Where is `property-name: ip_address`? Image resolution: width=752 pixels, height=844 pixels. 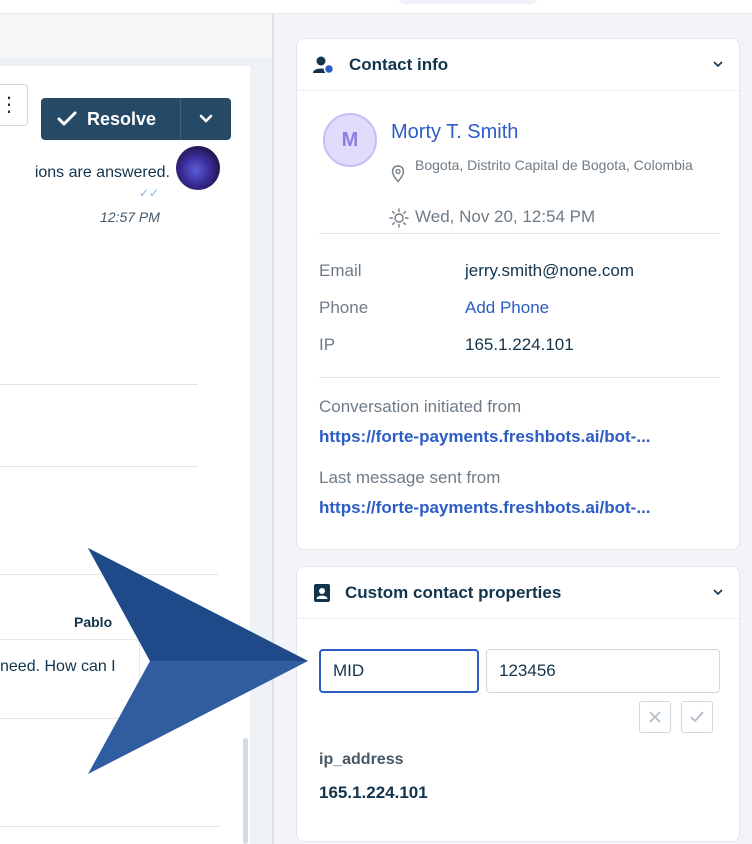
property-name: ip_address is located at coordinates (361, 759).